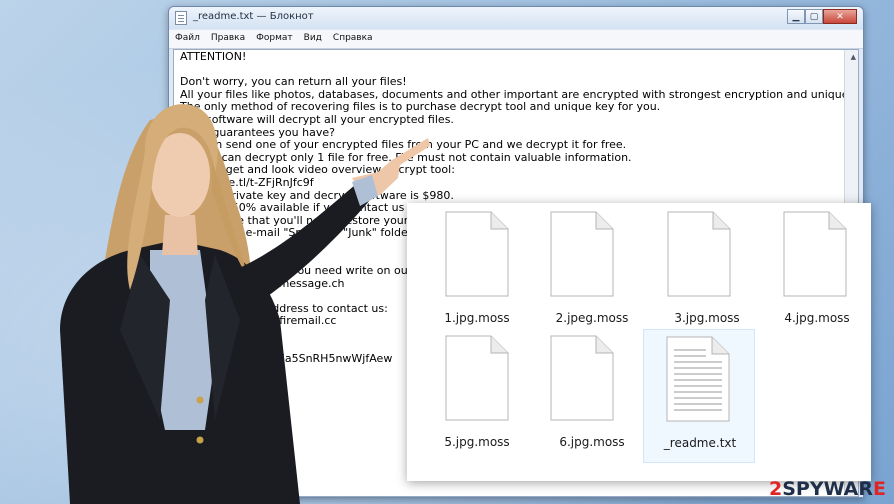 This screenshot has height=504, width=894. Describe the element at coordinates (700, 443) in the screenshot. I see `file-name: _readme.txt` at that location.